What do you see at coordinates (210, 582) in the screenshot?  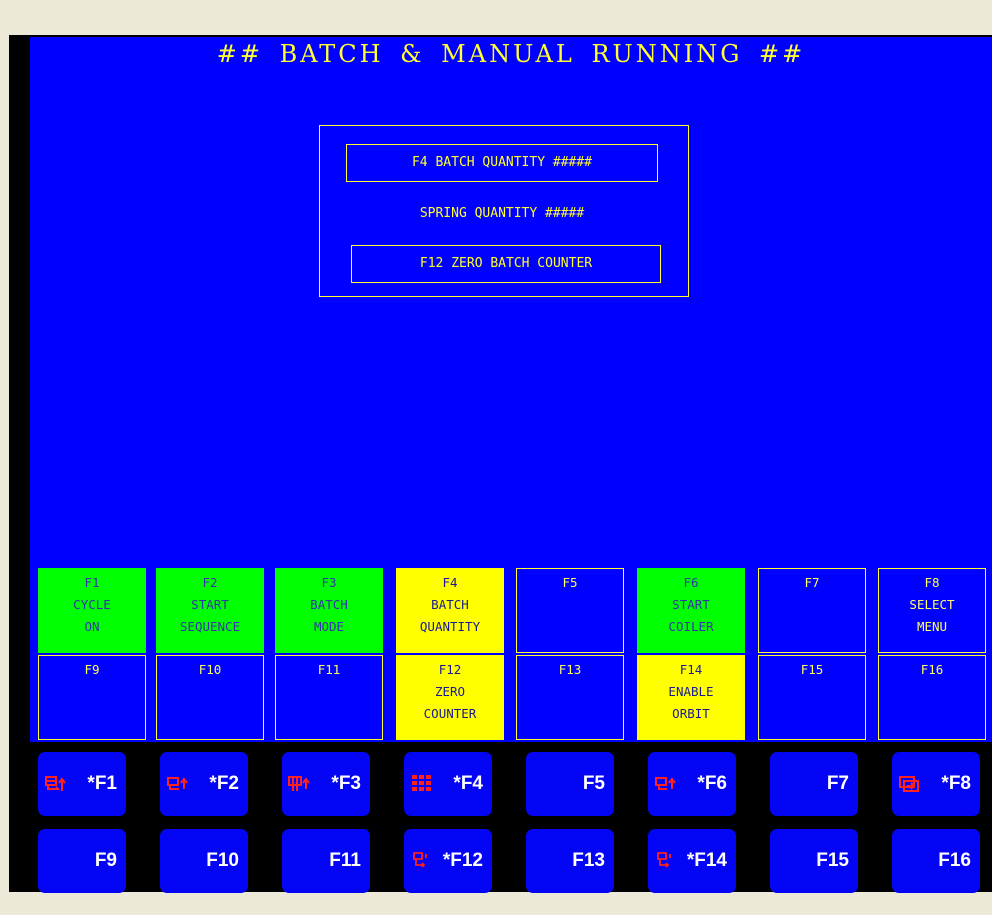 I see `fkey-f2-key: F2` at bounding box center [210, 582].